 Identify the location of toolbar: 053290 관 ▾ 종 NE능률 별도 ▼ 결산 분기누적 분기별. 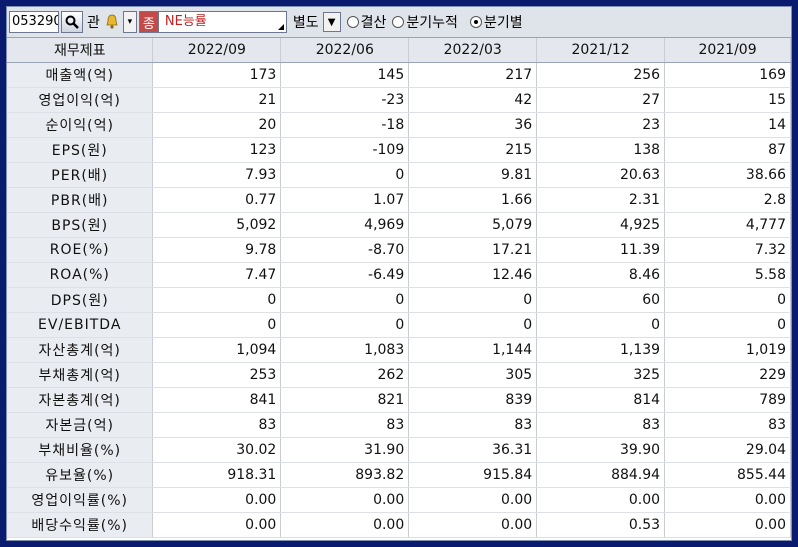
(399, 22).